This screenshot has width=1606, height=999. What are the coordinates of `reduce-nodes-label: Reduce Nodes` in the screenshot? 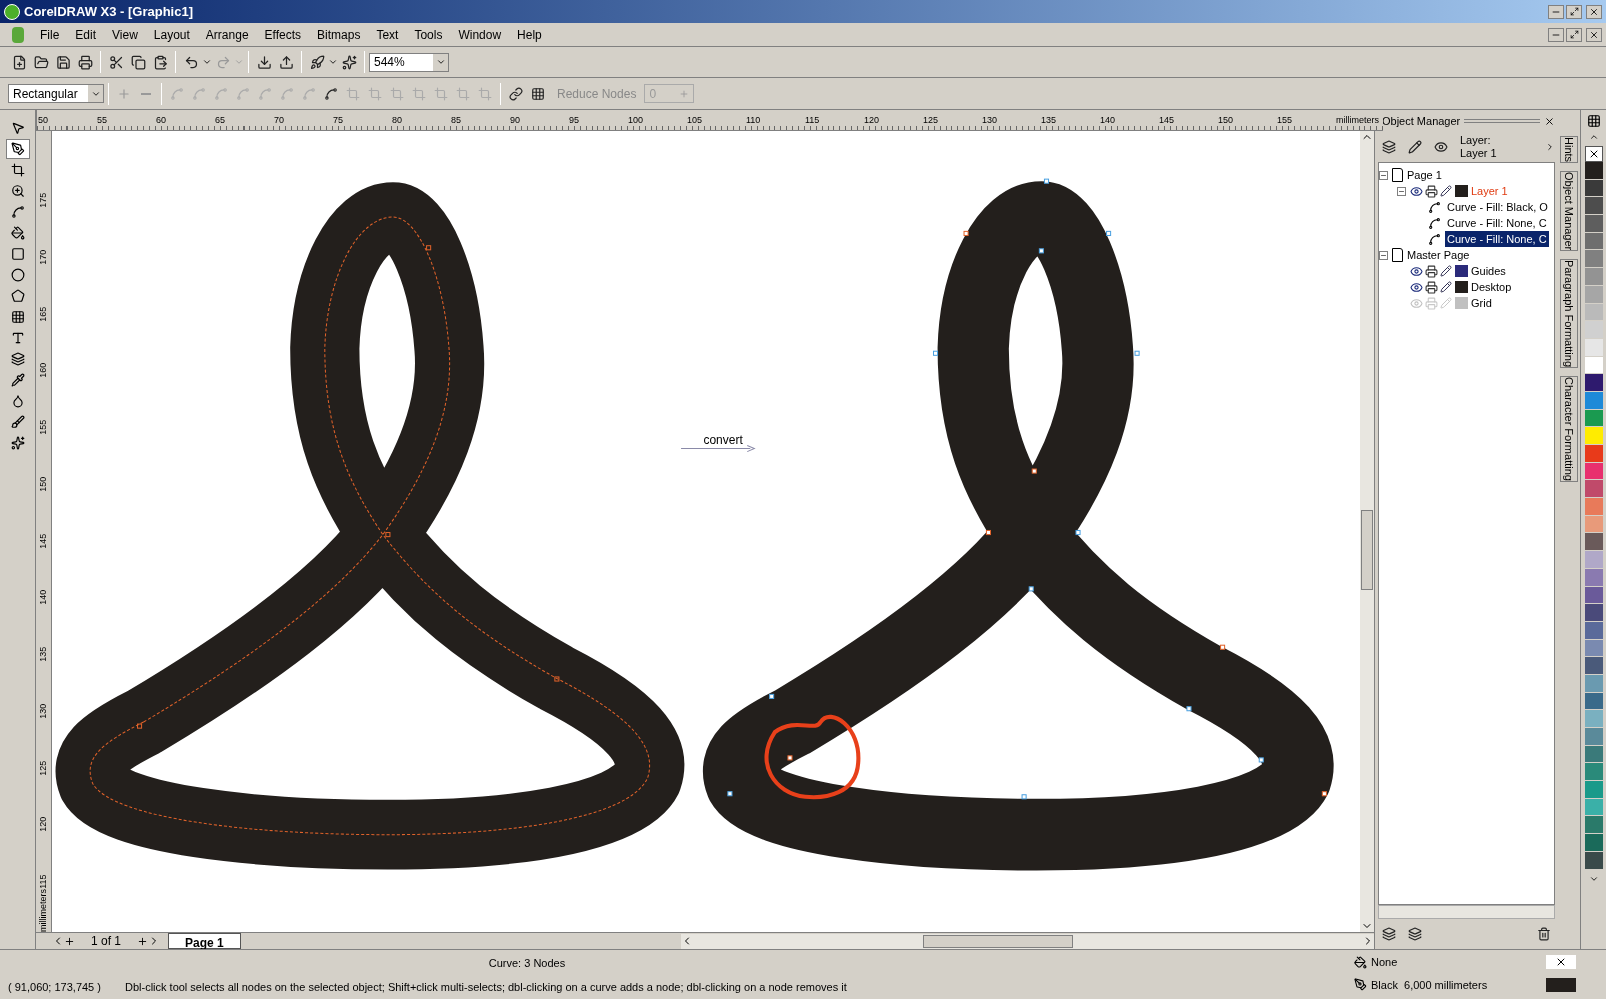 It's located at (597, 94).